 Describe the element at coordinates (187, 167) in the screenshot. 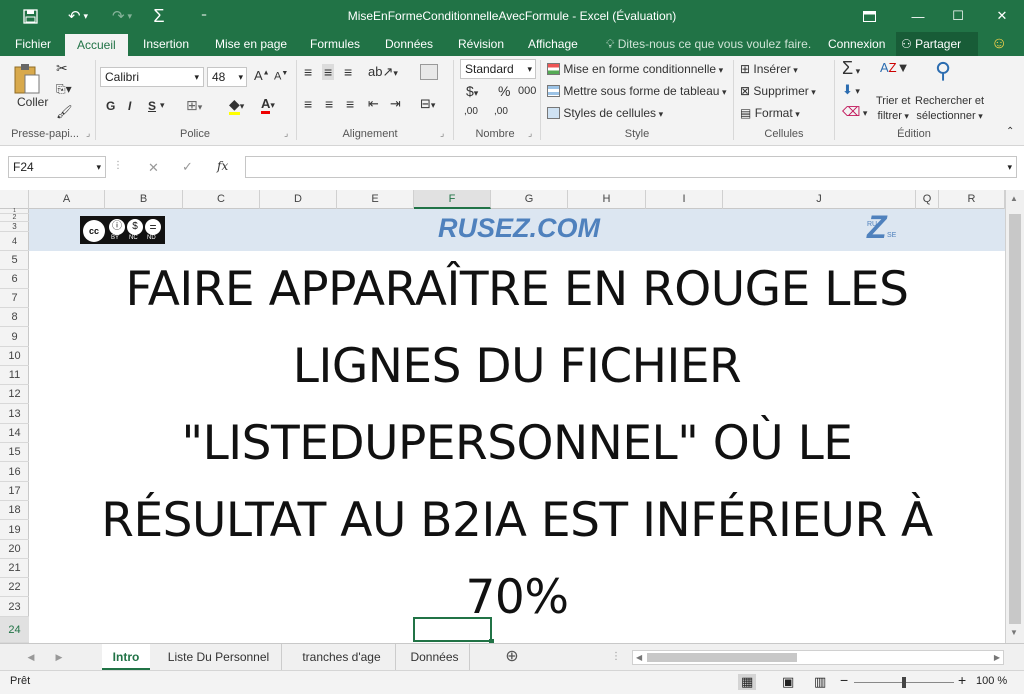

I see `enter-icon: ✓` at that location.